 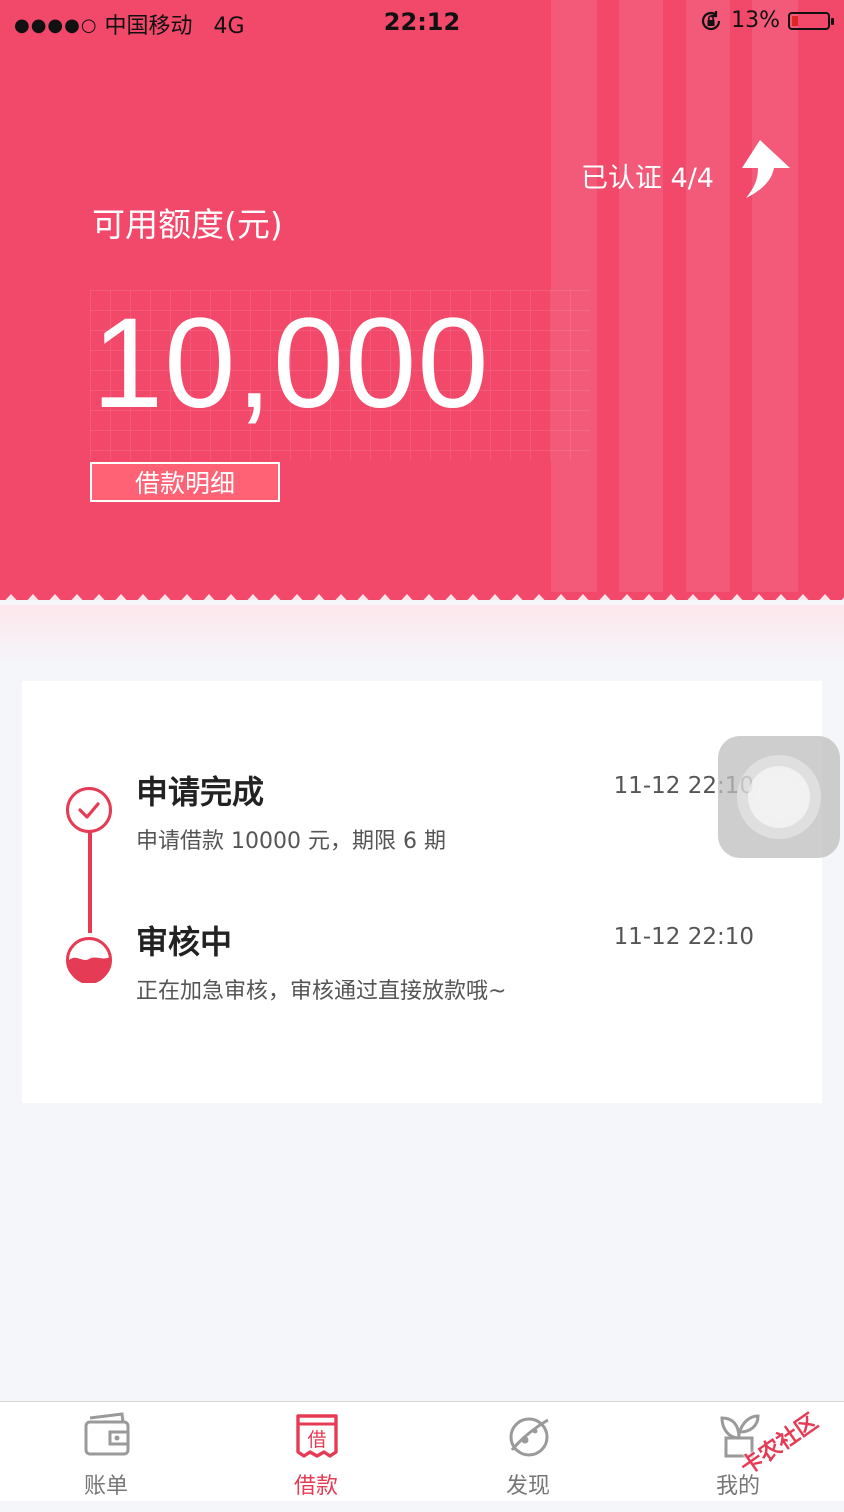 I want to click on tab-bar: 账单 借 借款 发现 我的, so click(x=422, y=1451).